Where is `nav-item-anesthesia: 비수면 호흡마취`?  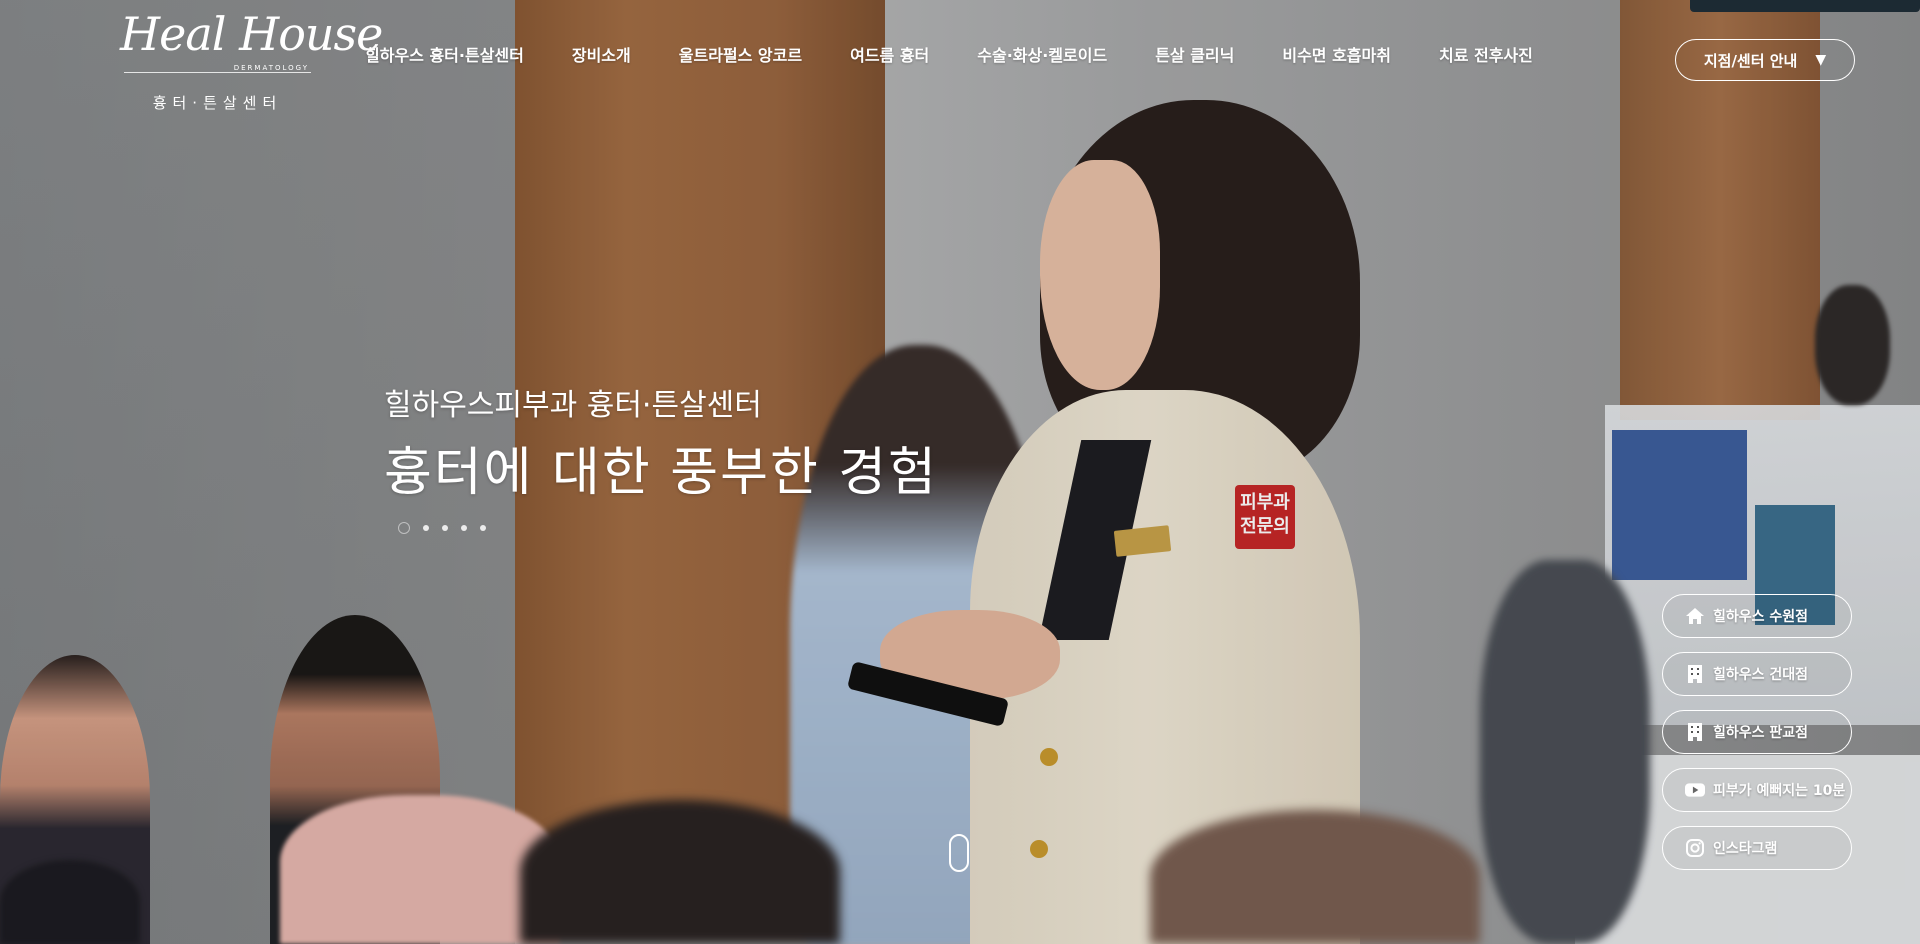
nav-item-anesthesia: 비수면 호흡마취 is located at coordinates (1336, 56).